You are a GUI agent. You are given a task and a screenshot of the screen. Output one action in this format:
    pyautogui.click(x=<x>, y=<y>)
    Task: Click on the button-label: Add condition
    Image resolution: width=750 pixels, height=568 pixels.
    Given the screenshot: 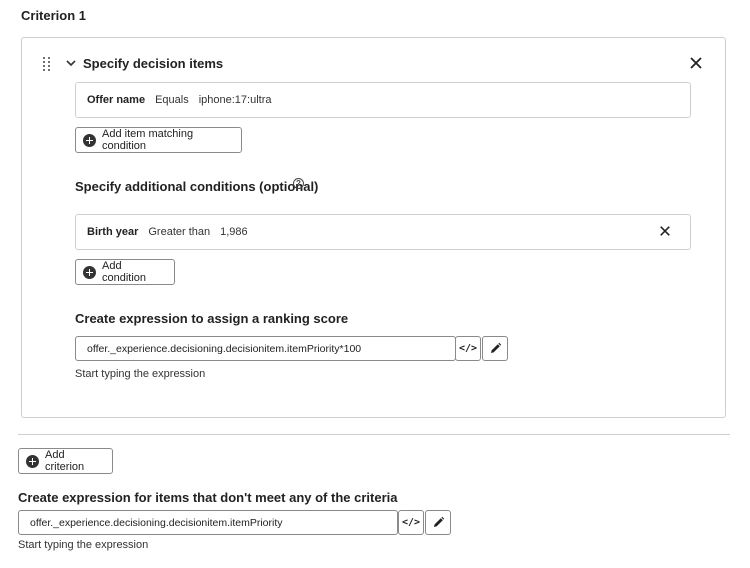 What is the action you would take?
    pyautogui.click(x=124, y=272)
    